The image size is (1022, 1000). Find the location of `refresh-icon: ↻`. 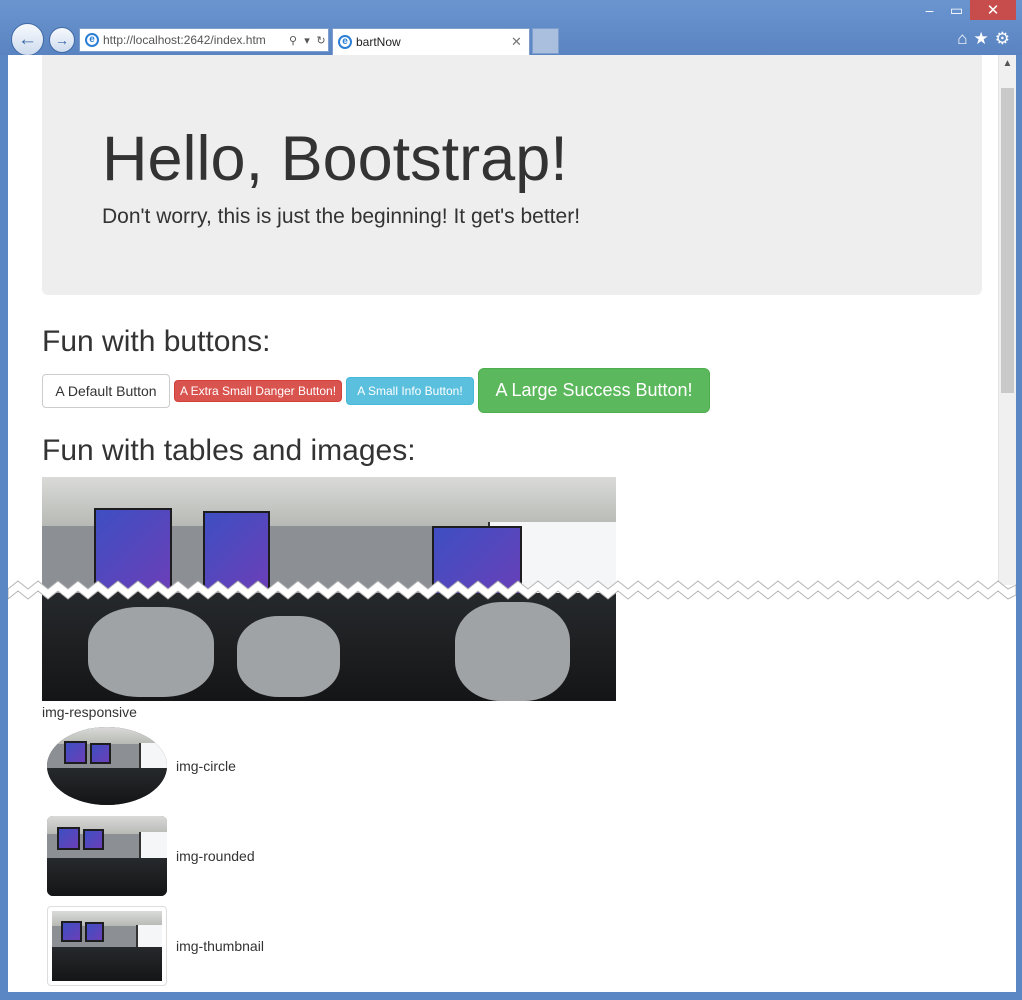

refresh-icon: ↻ is located at coordinates (321, 40).